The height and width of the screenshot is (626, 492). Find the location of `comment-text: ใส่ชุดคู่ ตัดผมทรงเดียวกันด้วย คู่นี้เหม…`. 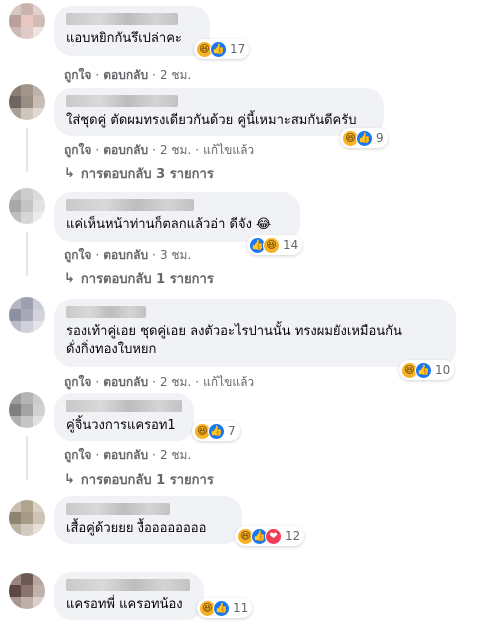

comment-text: ใส่ชุดคู่ ตัดผมทรงเดียวกันด้วย คู่นี้เหม… is located at coordinates (211, 120).